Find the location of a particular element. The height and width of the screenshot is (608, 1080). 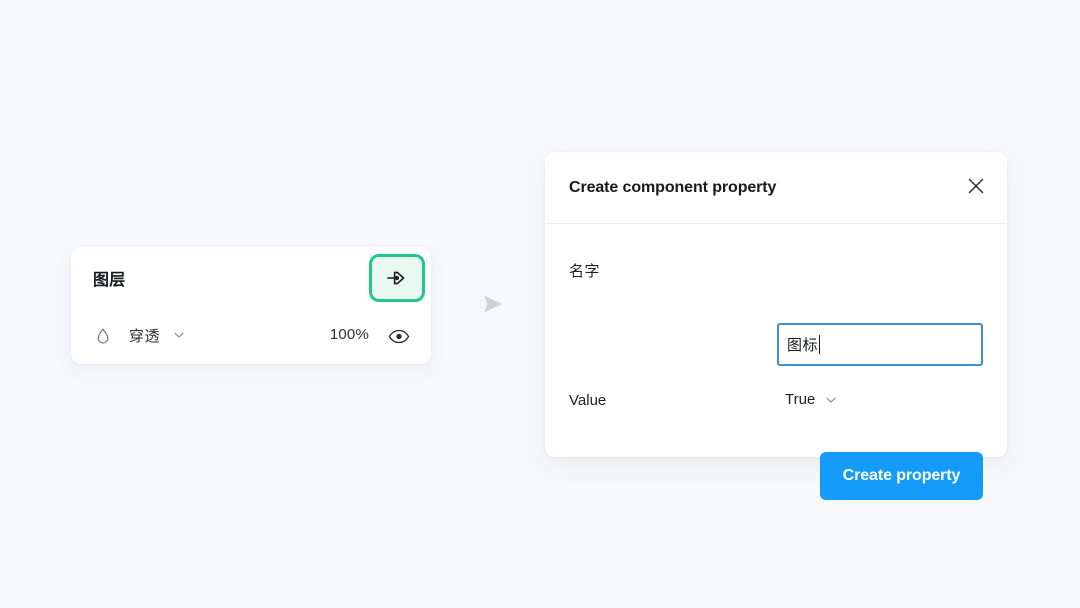

dialog-title: Create component property is located at coordinates (673, 187).